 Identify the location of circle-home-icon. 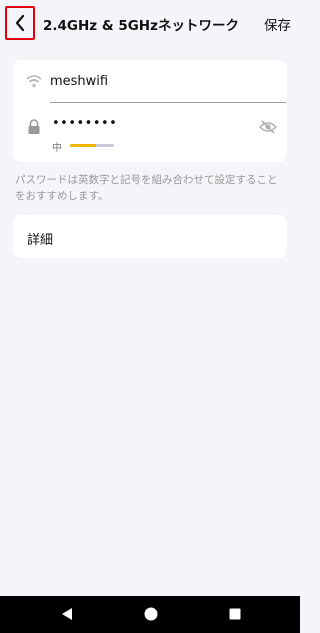
(151, 614).